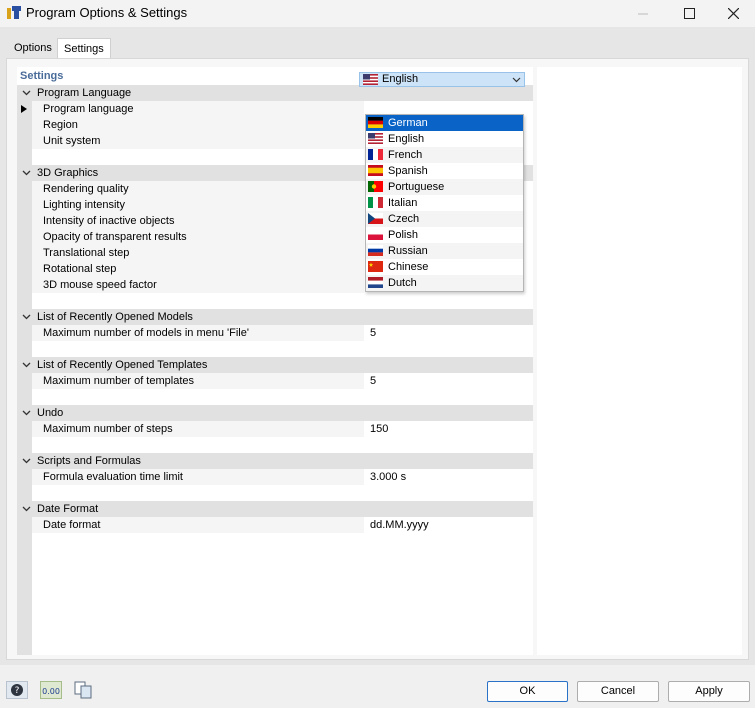 This screenshot has height=708, width=755. Describe the element at coordinates (198, 205) in the screenshot. I see `row-name: Lighting intensity` at that location.